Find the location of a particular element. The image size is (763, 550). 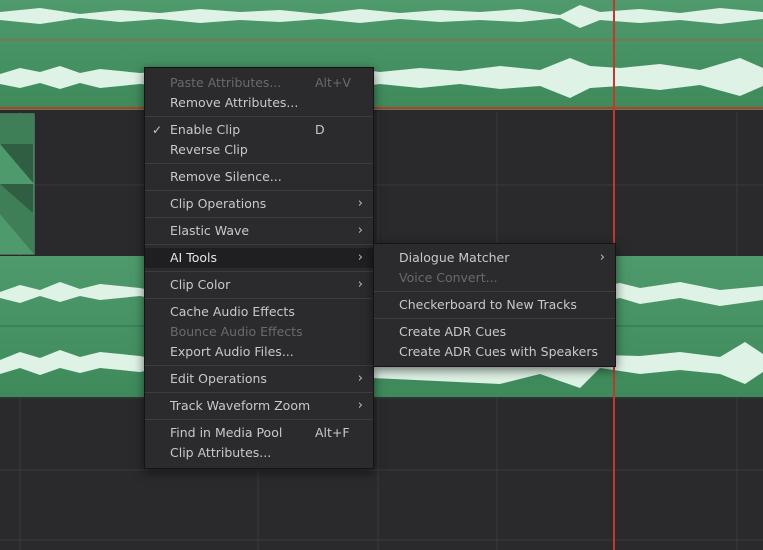

menu-item-label: Cache Audio Effects is located at coordinates (232, 311).